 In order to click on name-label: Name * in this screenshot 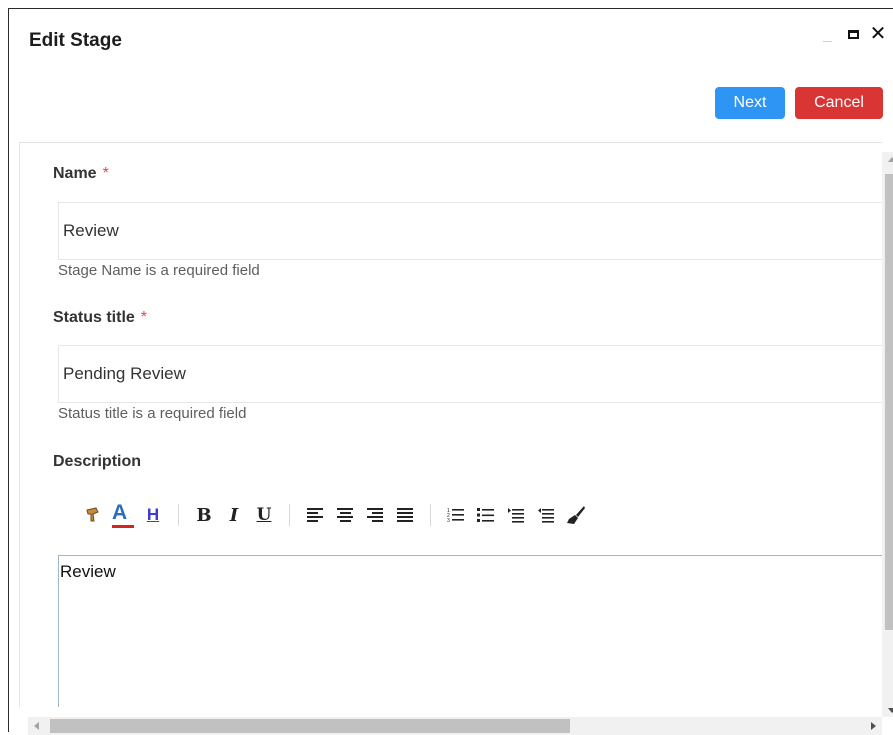, I will do `click(81, 174)`.